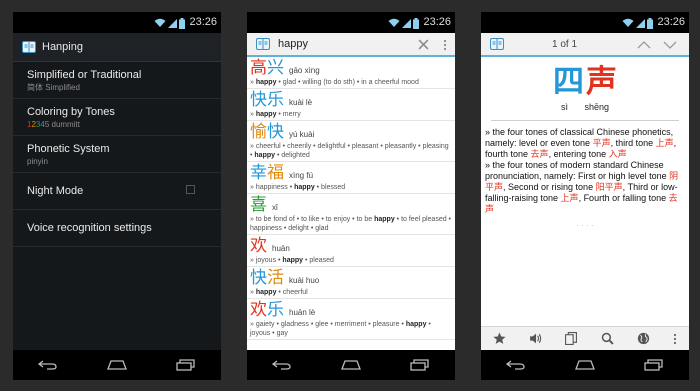 This screenshot has height=391, width=700. I want to click on search-icon, so click(607, 338).